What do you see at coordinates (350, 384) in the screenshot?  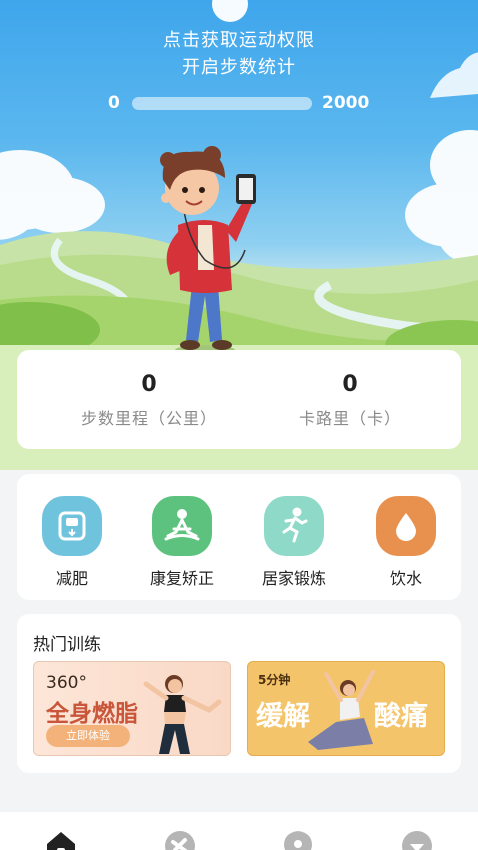 I see `calorie-value: 0` at bounding box center [350, 384].